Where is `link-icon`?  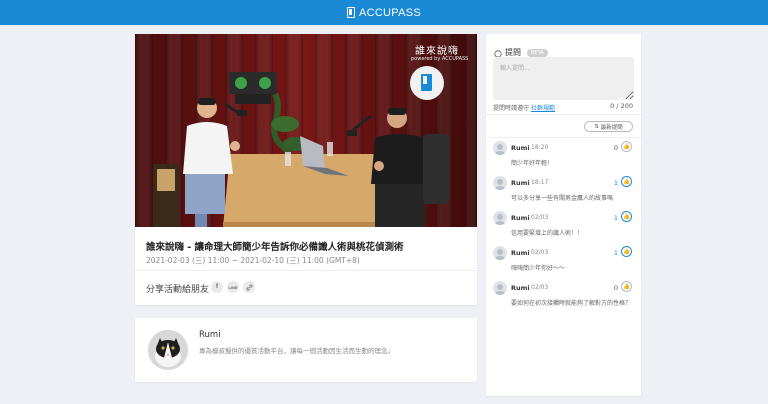
link-icon is located at coordinates (249, 287).